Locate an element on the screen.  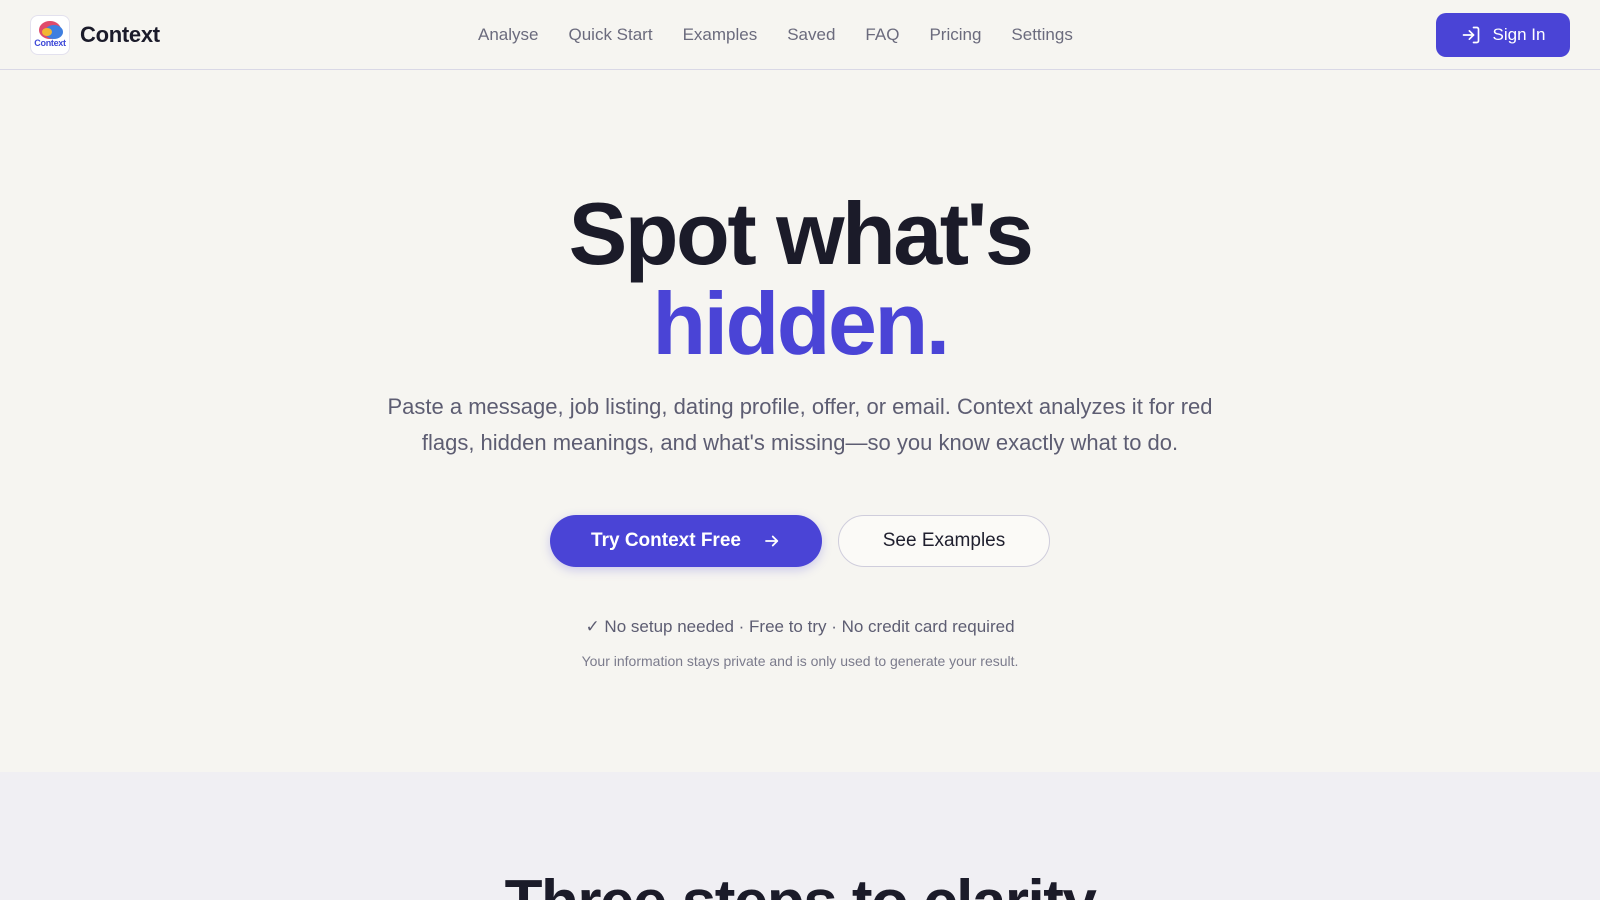
arrow-right-icon is located at coordinates (772, 541).